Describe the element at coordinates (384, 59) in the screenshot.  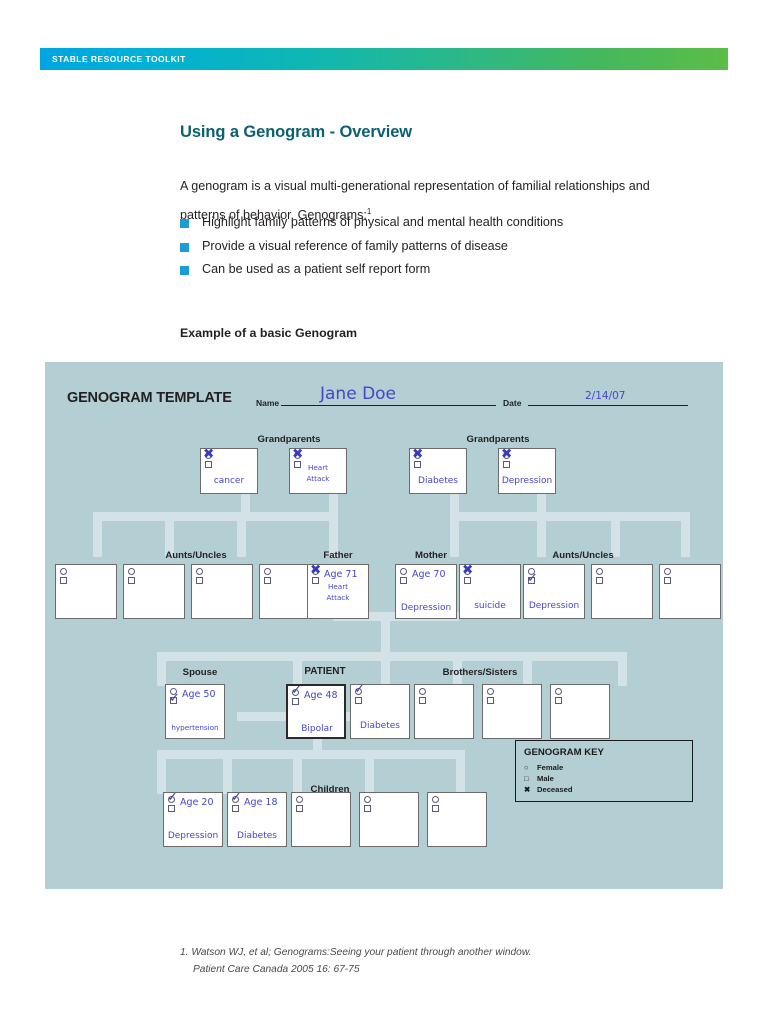
I see `toolkit-banner: STABLE RESOURCE TOOLKIT` at that location.